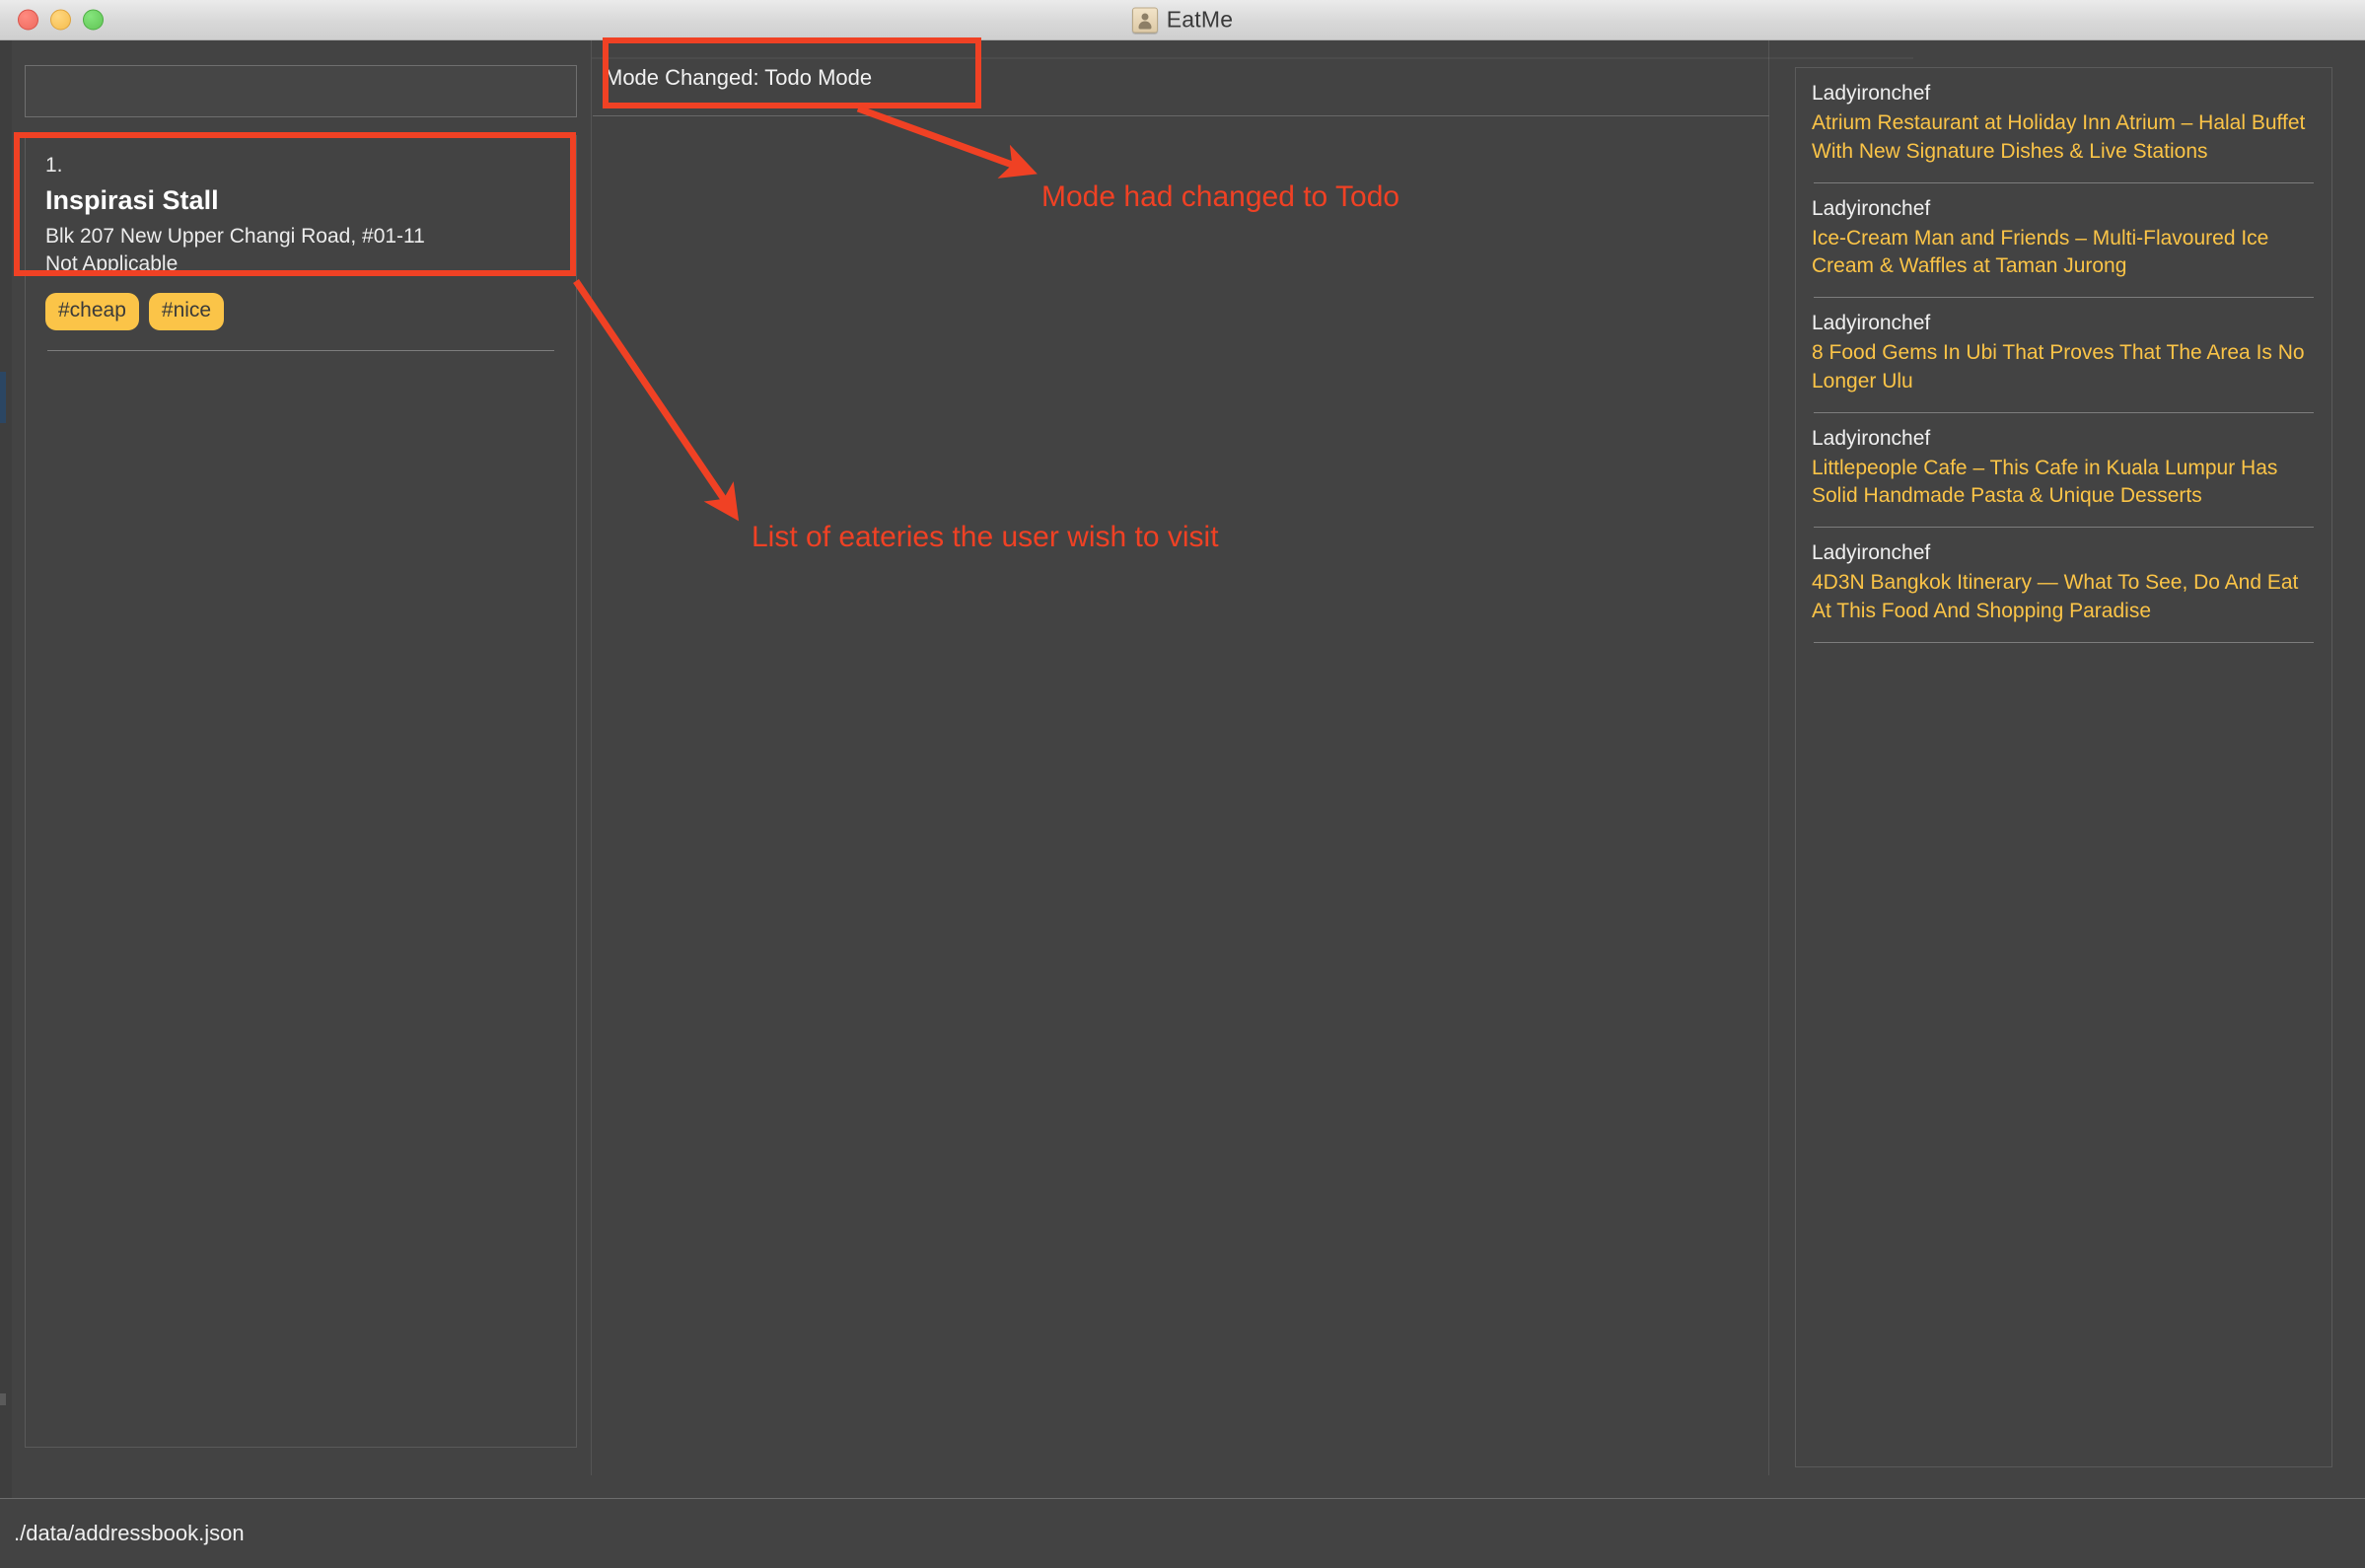 Image resolution: width=2365 pixels, height=1568 pixels. Describe the element at coordinates (300, 311) in the screenshot. I see `item-tag-row: #cheap #nice` at that location.